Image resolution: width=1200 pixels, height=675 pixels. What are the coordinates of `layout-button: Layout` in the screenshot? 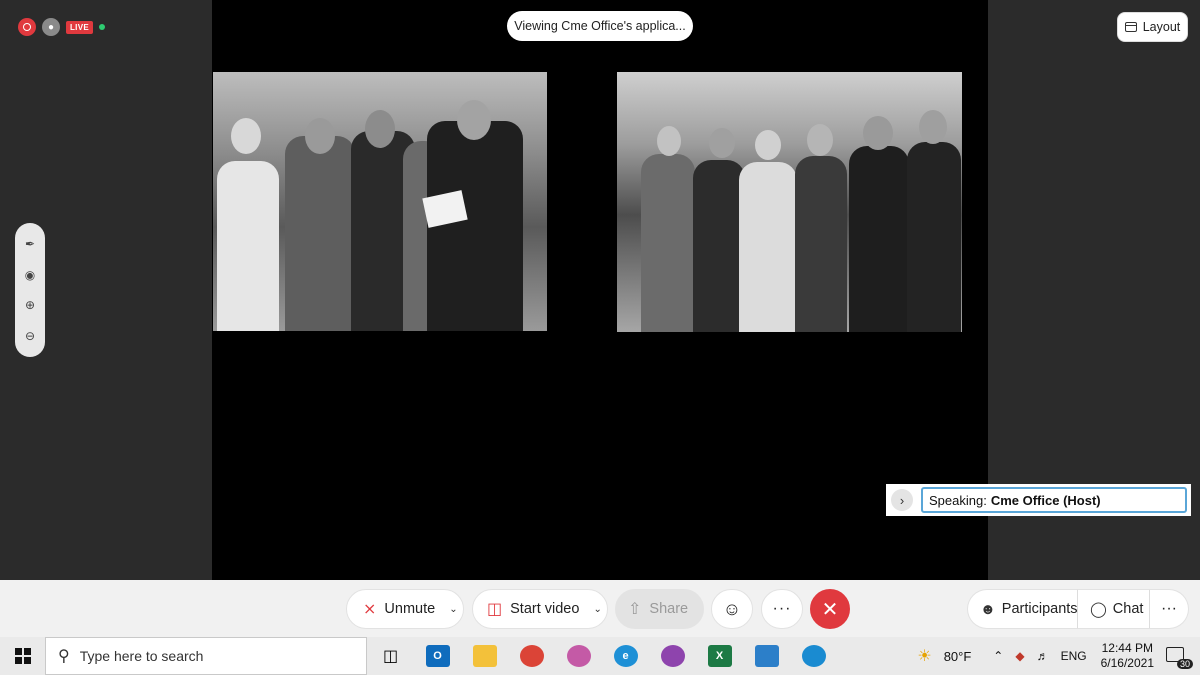 It's located at (1152, 27).